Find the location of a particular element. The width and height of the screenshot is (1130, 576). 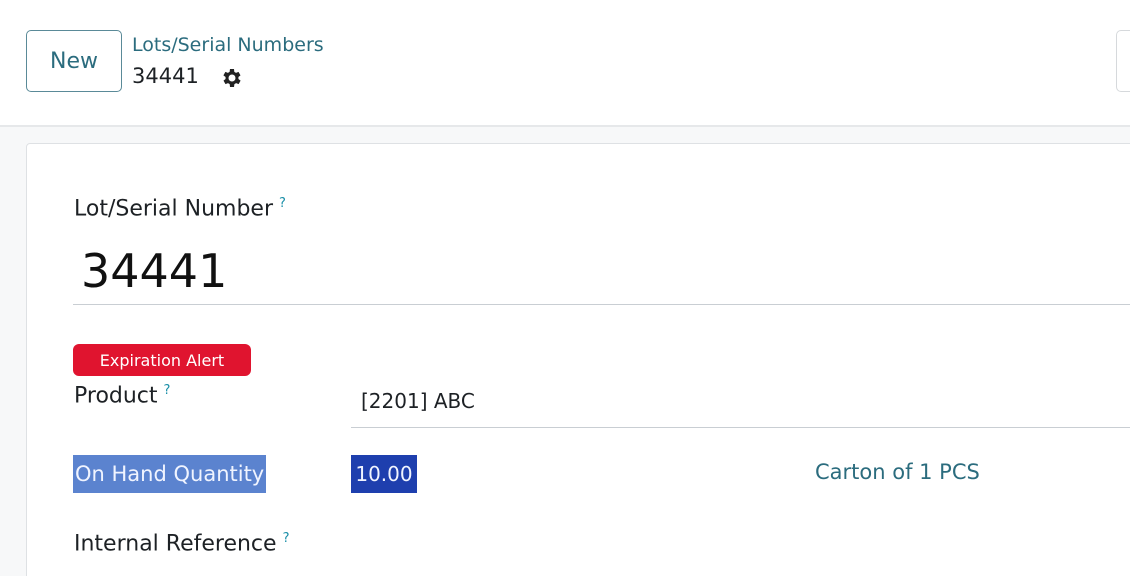

new-button: New is located at coordinates (74, 61).